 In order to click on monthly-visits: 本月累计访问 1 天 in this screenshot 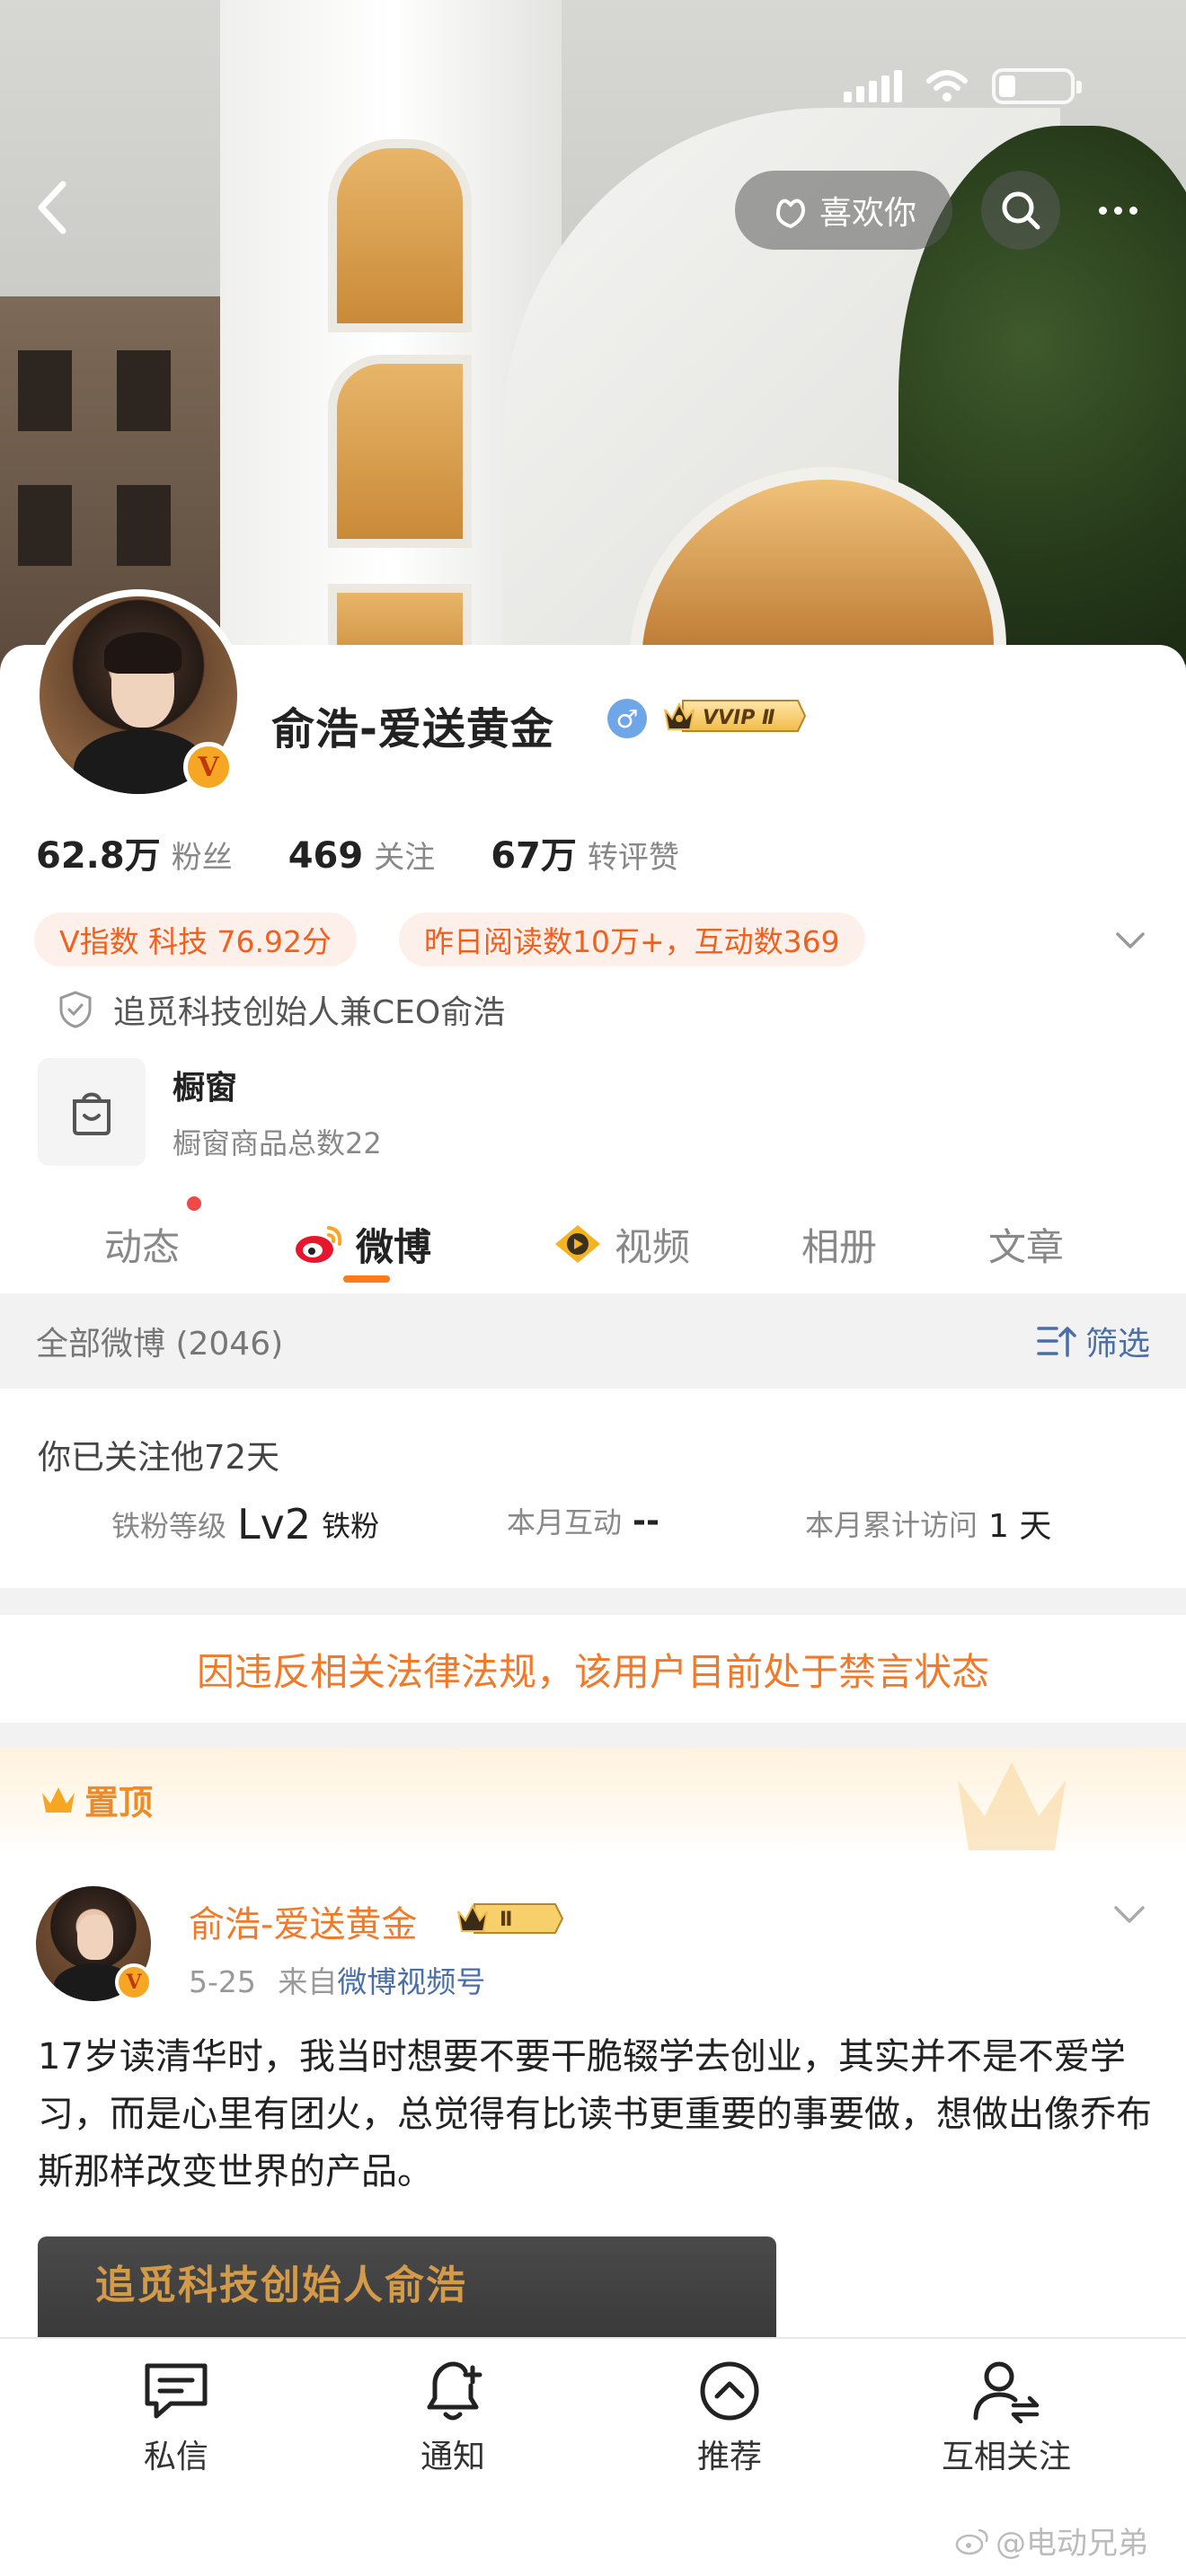, I will do `click(928, 1523)`.